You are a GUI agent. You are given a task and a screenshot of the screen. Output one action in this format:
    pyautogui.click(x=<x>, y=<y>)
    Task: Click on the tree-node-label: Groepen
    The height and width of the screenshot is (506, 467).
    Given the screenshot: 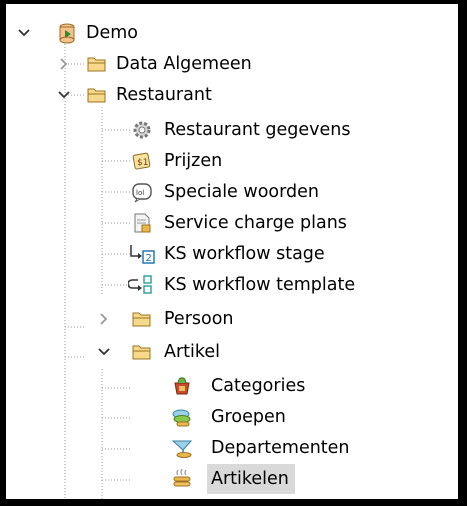 What is the action you would take?
    pyautogui.click(x=248, y=417)
    